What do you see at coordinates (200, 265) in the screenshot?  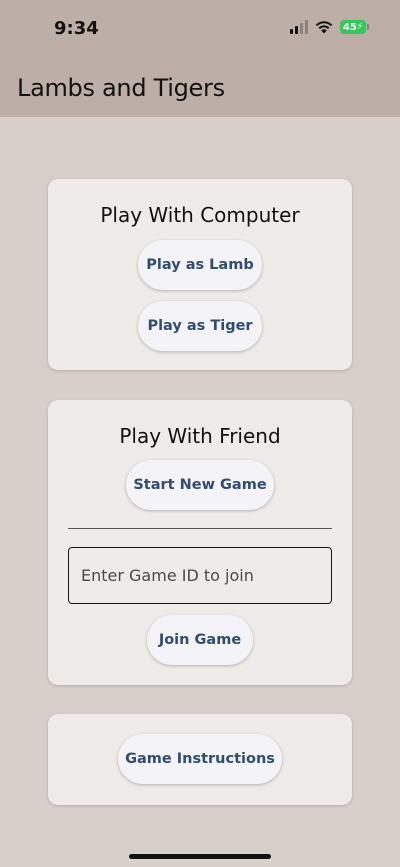 I see `play-as-lamb-button: Play as Lamb` at bounding box center [200, 265].